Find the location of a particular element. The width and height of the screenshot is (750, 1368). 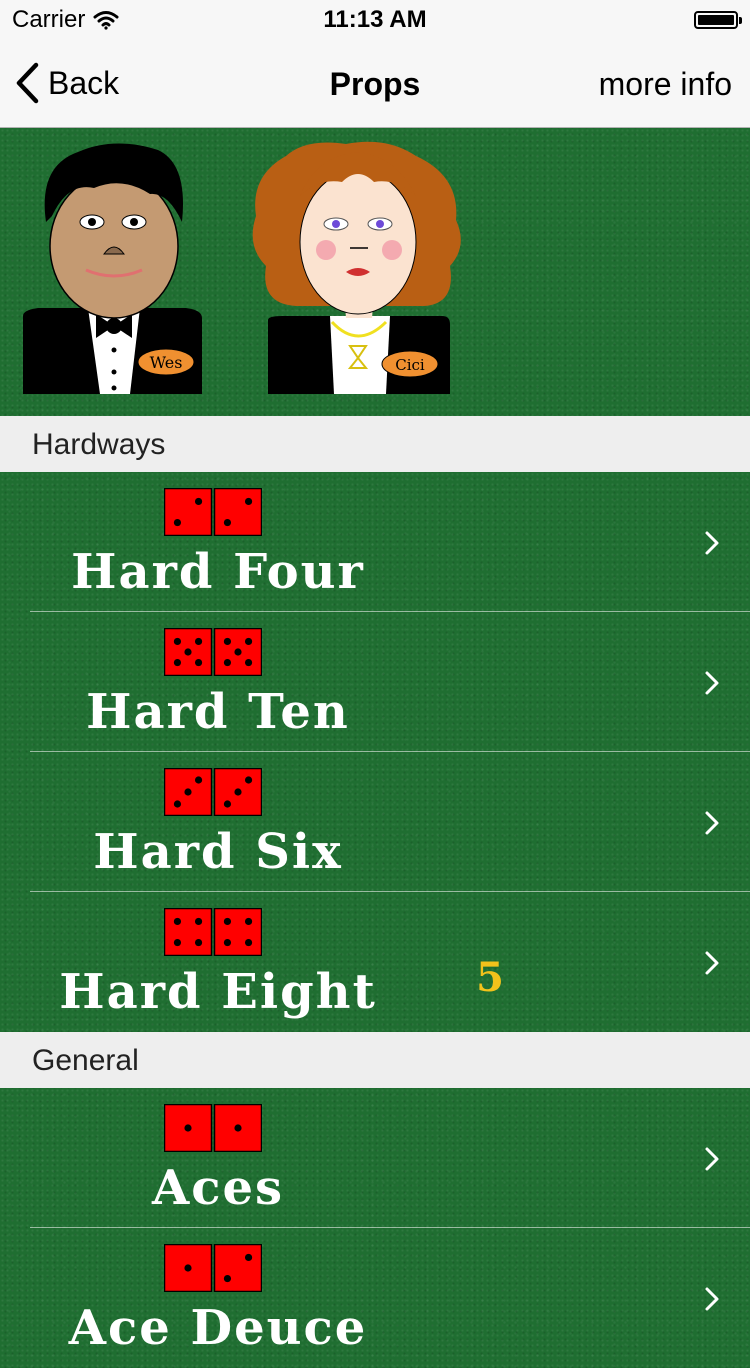

prop-row: Ace Deuce is located at coordinates (375, 1298).